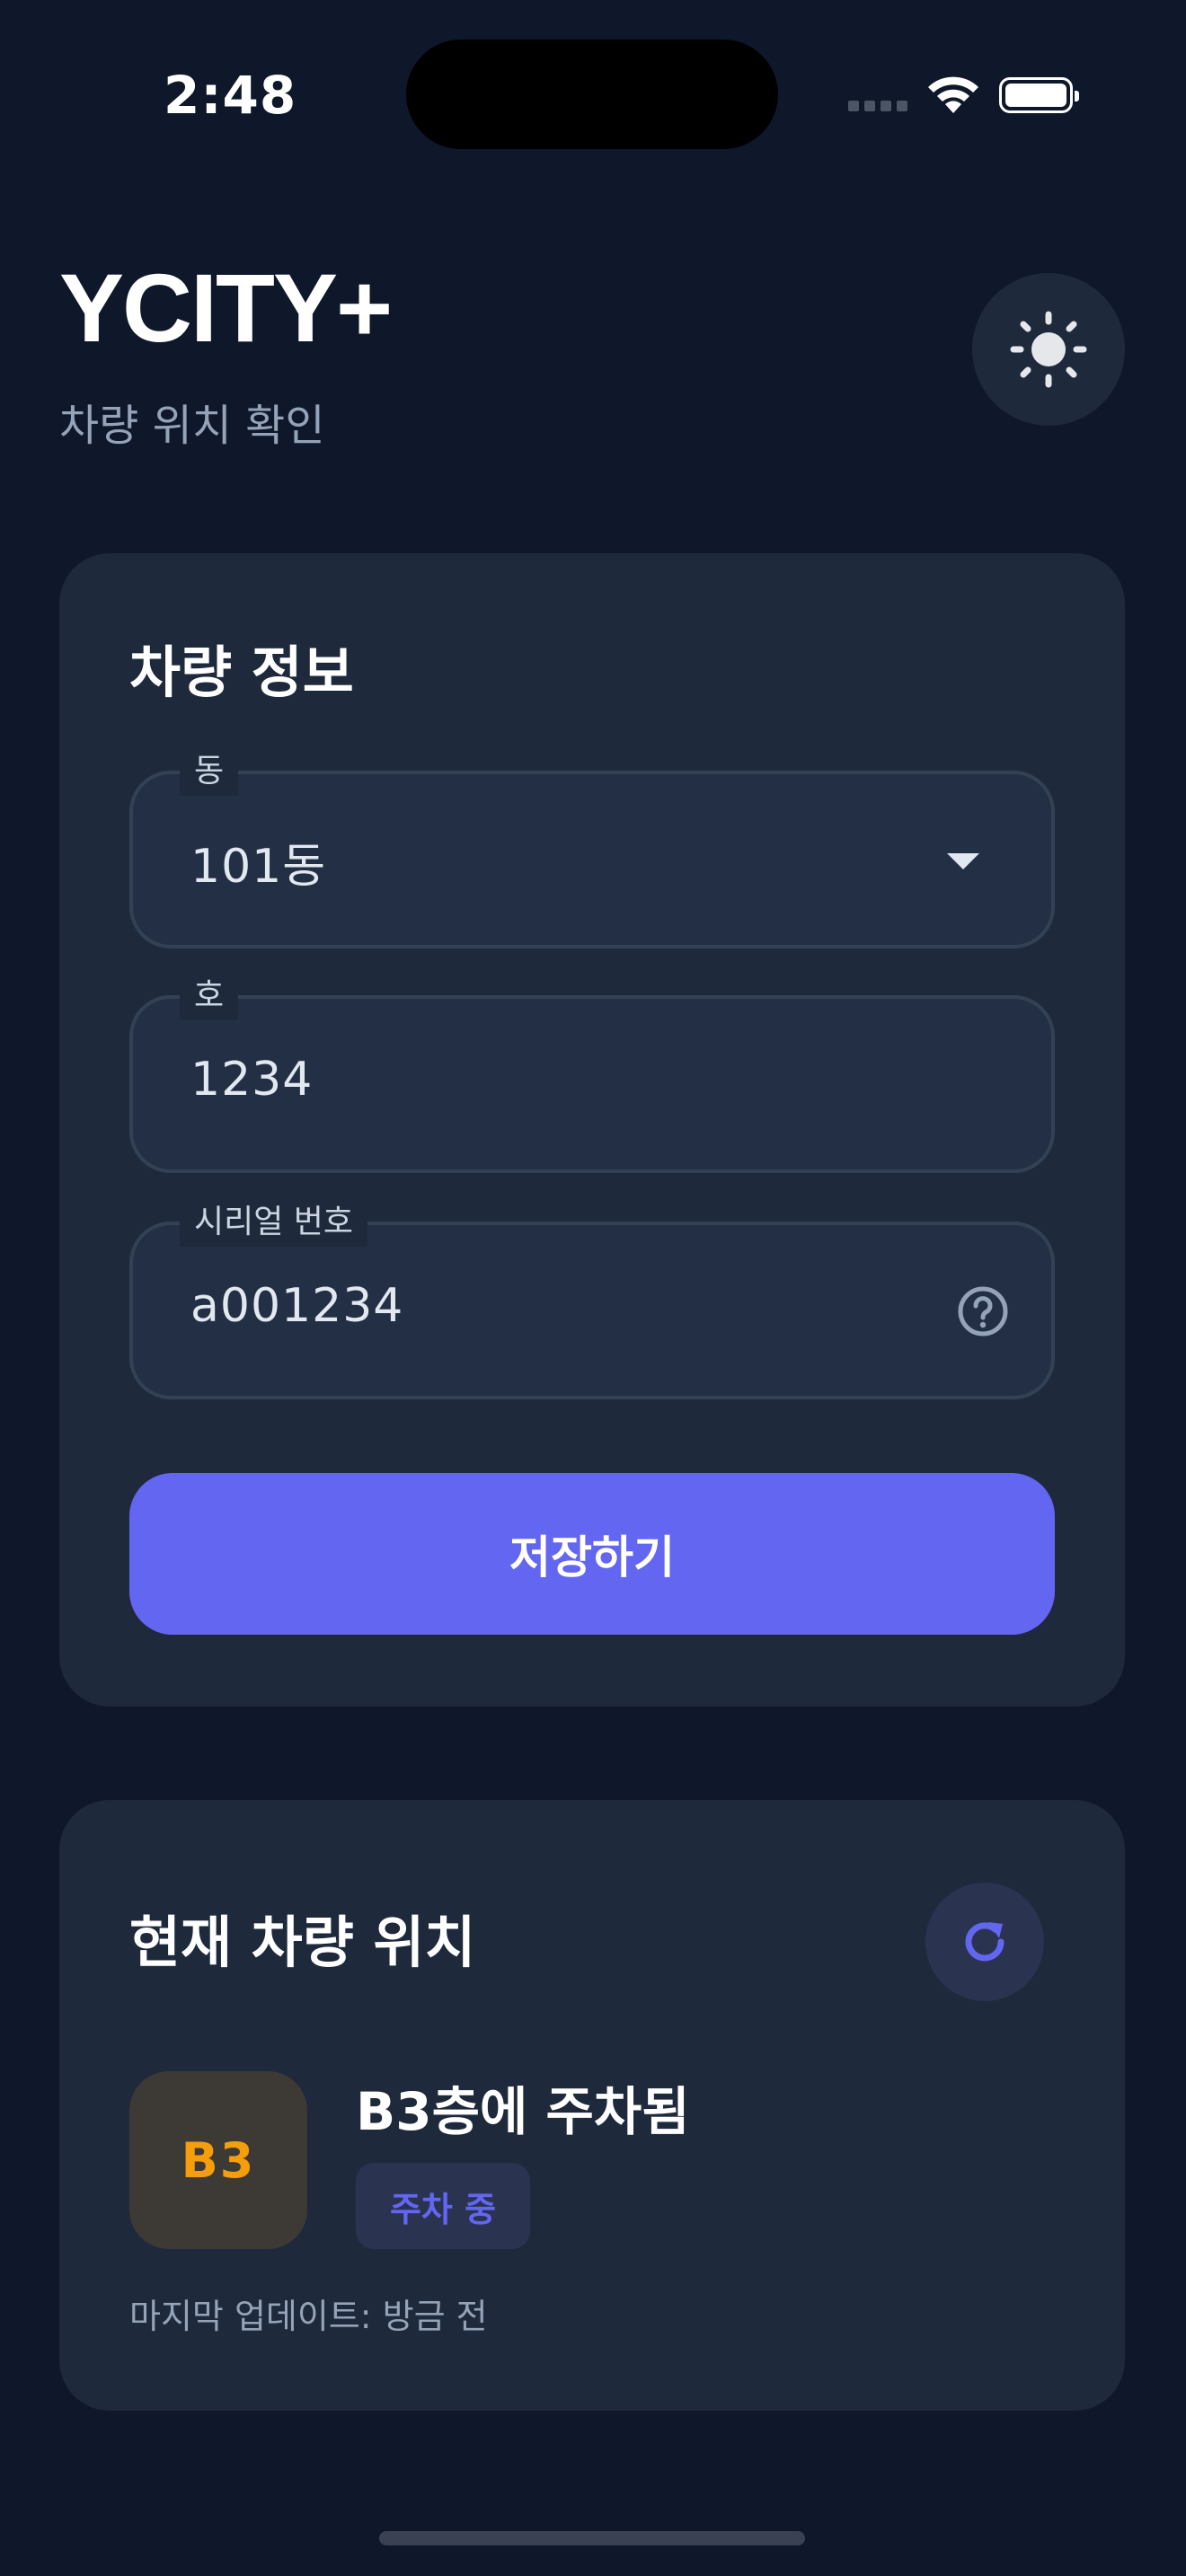  Describe the element at coordinates (308, 2316) in the screenshot. I see `last-updated-text: 마지막 업데이트: 방금 전` at that location.